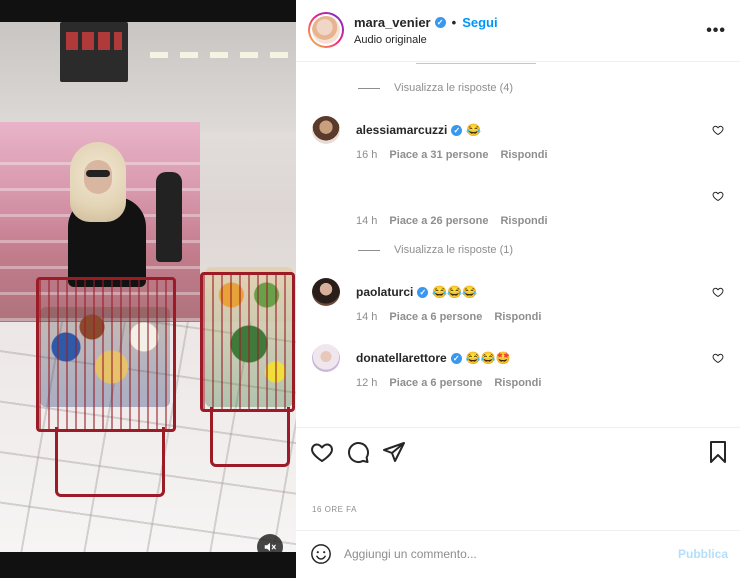  Describe the element at coordinates (454, 250) in the screenshot. I see `view-replies-label: Visualizza le risposte (1)` at that location.